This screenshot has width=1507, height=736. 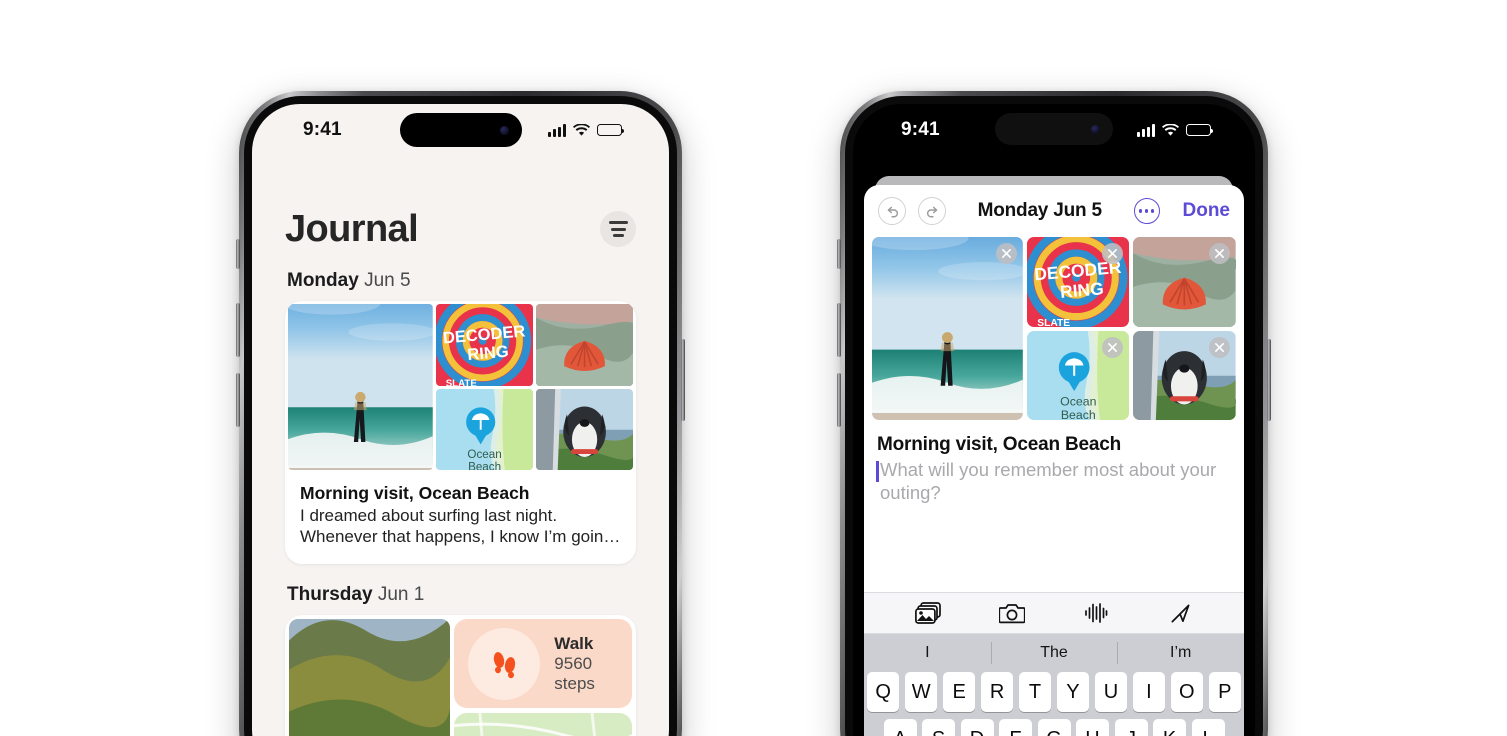 I want to click on journal-entry-card-thursday: Walk 9560 steps, so click(x=460, y=675).